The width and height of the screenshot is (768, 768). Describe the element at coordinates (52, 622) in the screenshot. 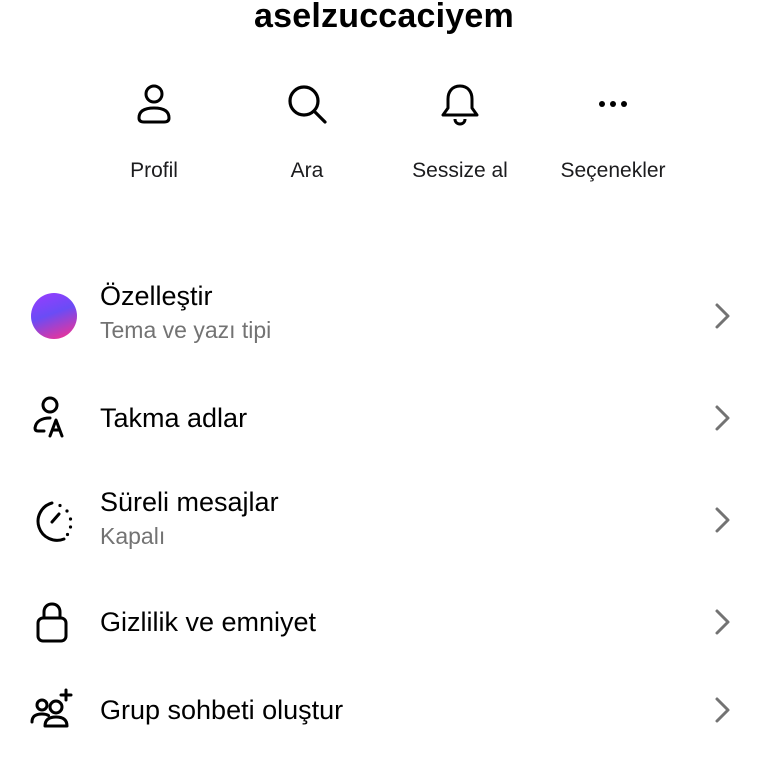

I see `lock-icon` at that location.